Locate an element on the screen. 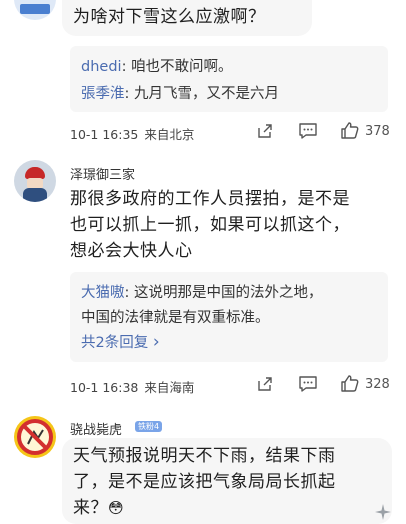 This screenshot has width=406, height=524. reply-username: 大猫嗷 is located at coordinates (103, 293).